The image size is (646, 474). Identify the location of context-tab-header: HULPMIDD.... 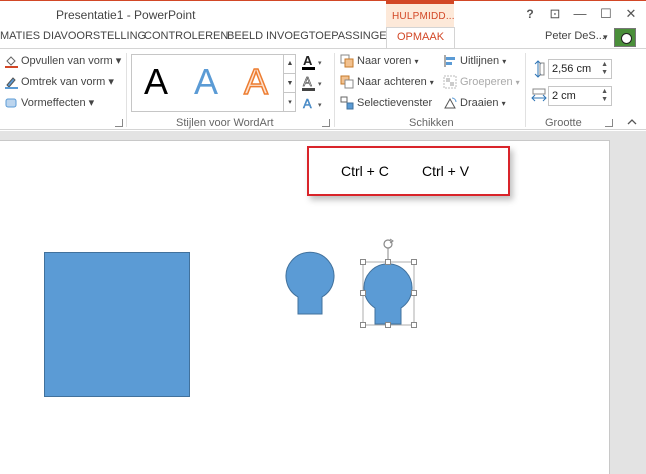
(420, 14).